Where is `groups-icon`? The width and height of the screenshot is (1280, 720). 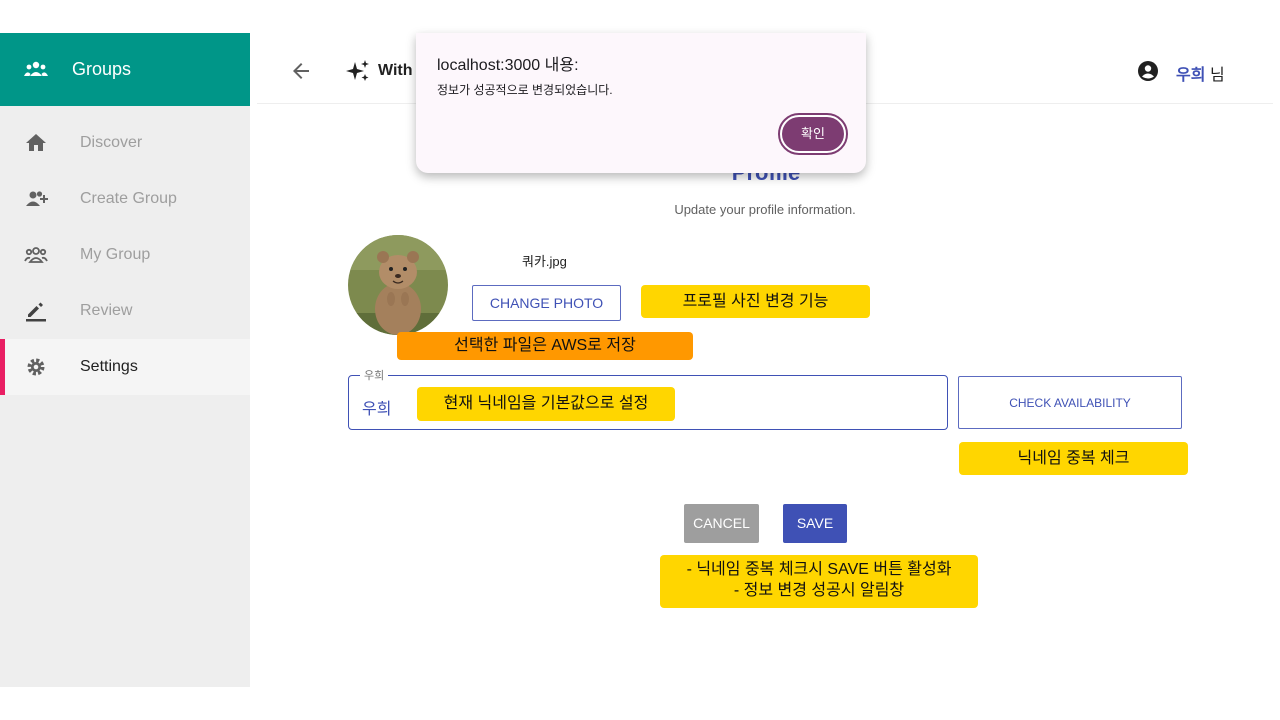
groups-icon is located at coordinates (36, 69).